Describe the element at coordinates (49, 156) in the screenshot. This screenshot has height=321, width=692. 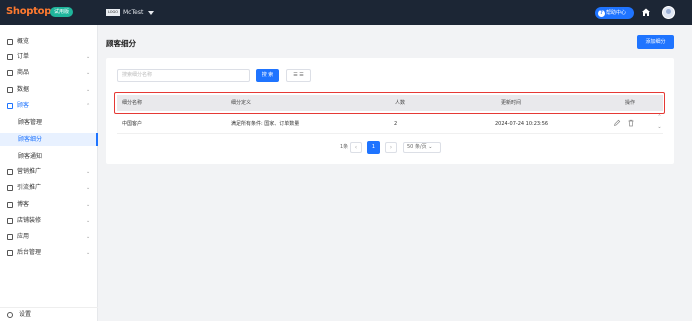
I see `sidebar-subitem-customer-notifications: 顾客通知` at that location.